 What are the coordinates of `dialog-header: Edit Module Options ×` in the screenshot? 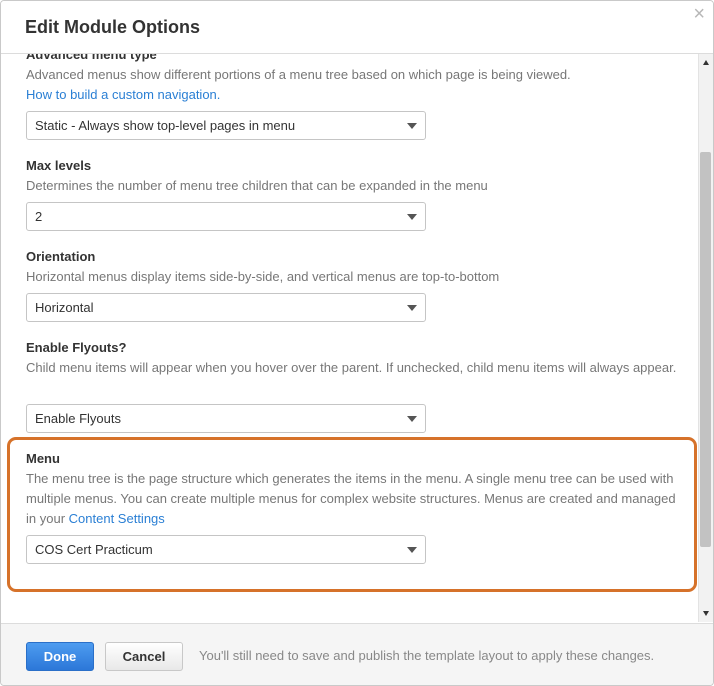 It's located at (357, 27).